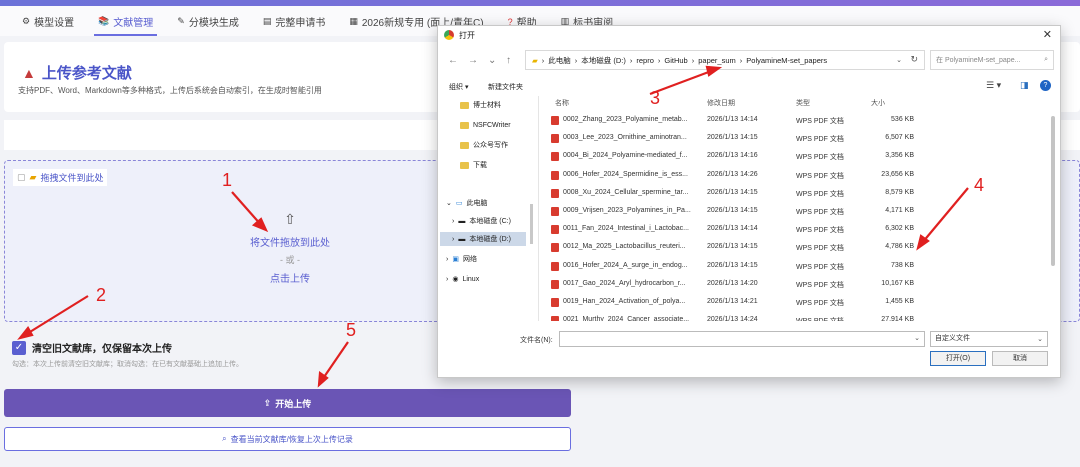 The height and width of the screenshot is (467, 1080). I want to click on annotation-4: 4, so click(979, 185).